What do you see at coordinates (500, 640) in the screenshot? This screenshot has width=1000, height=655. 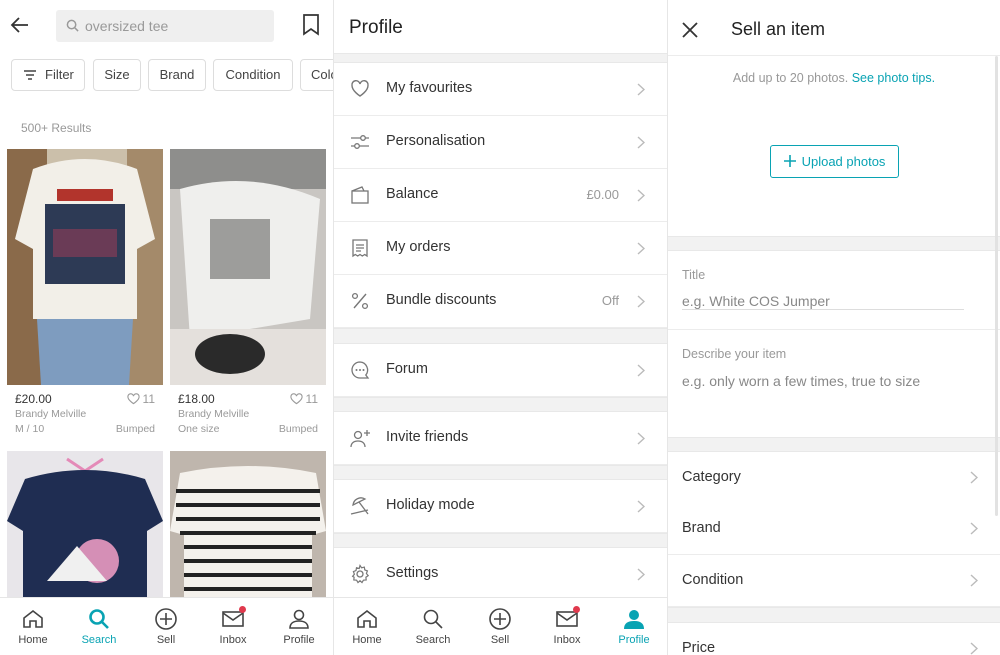 I see `nav-label: Sell` at bounding box center [500, 640].